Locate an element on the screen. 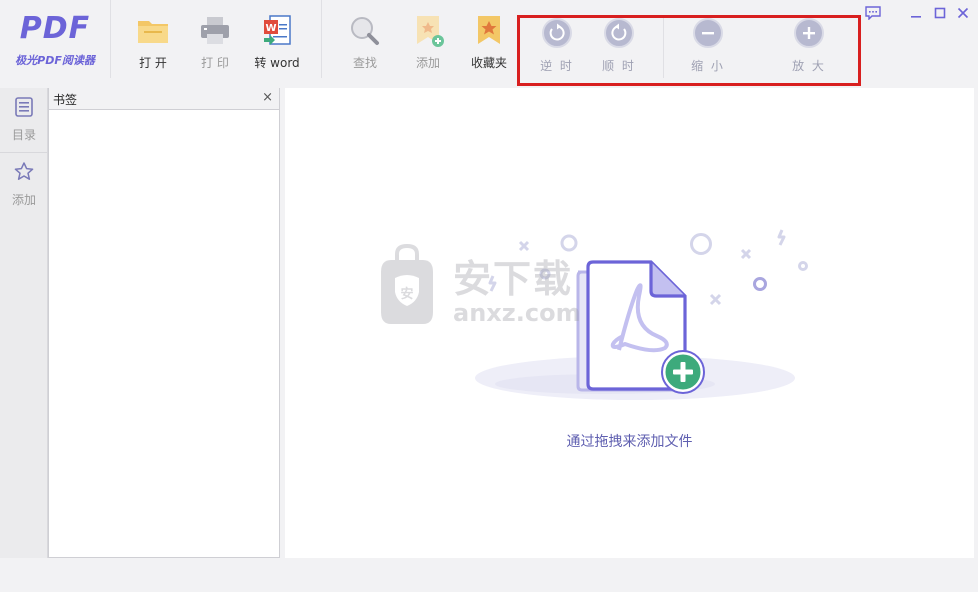 The width and height of the screenshot is (978, 592). chat-icon is located at coordinates (873, 13).